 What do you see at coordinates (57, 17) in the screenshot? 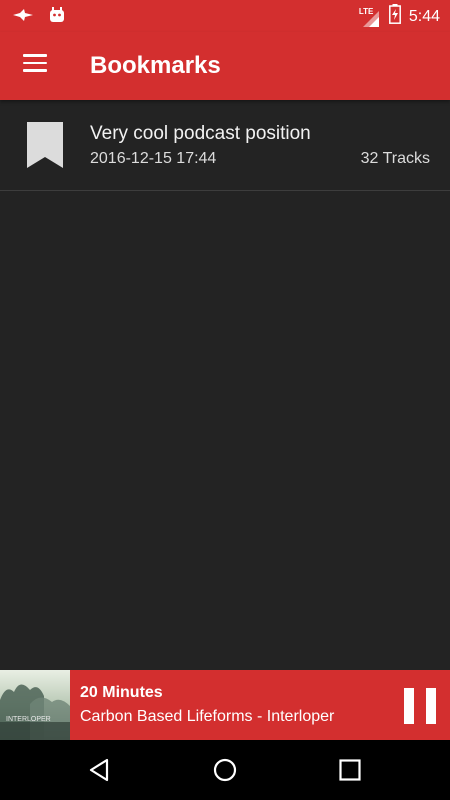
I see `android-icon` at bounding box center [57, 17].